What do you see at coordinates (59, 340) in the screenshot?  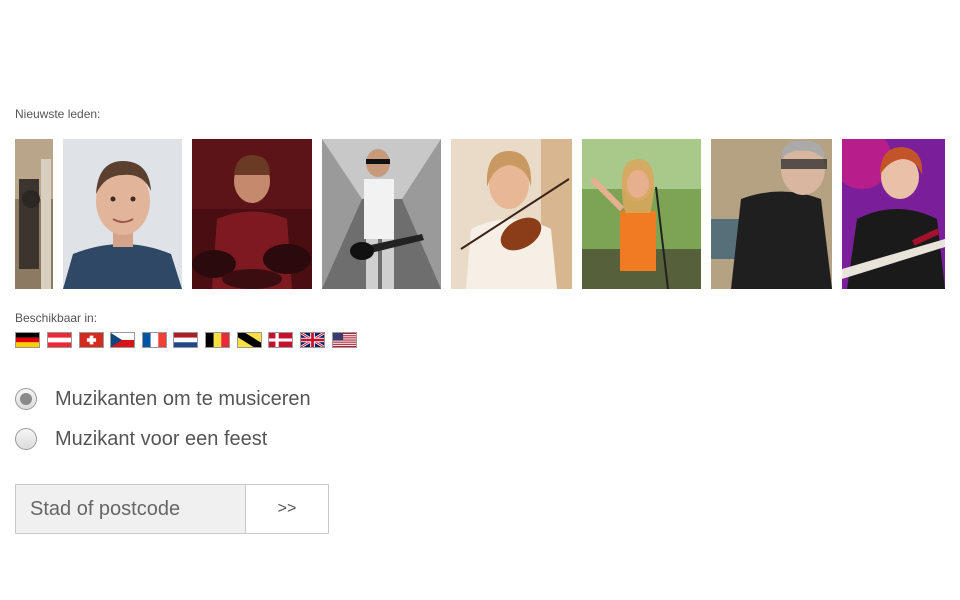 I see `flag-austria-icon` at bounding box center [59, 340].